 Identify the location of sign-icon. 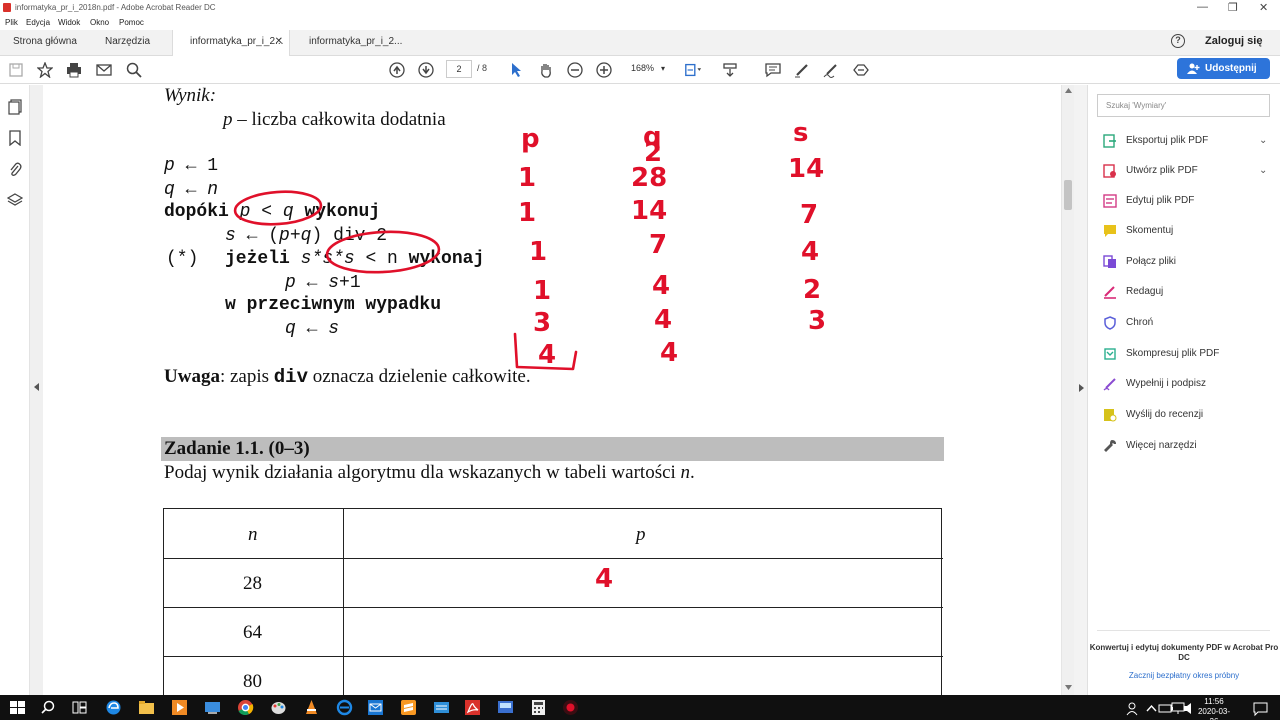
(831, 70).